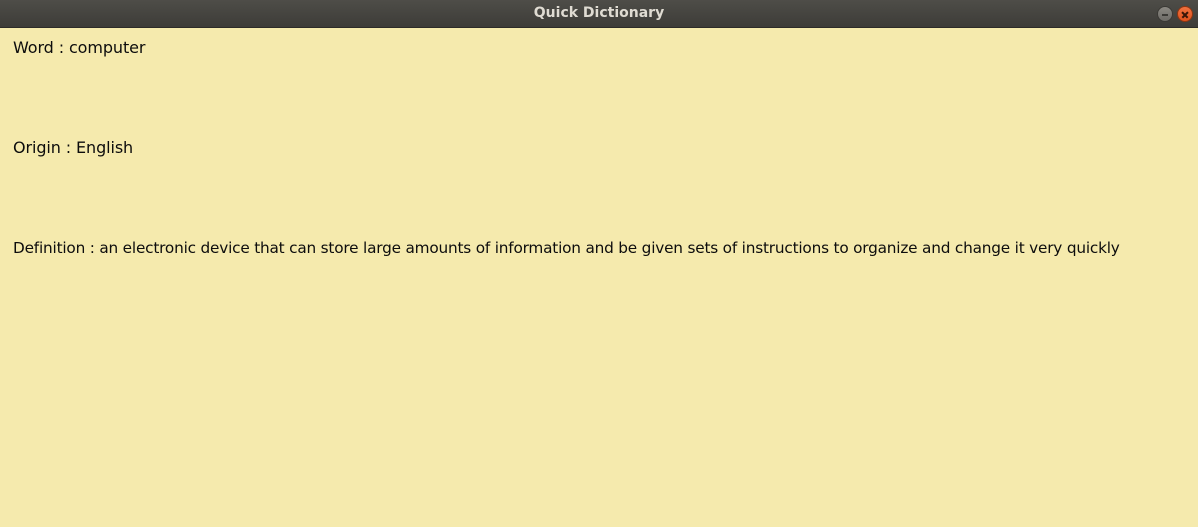 The width and height of the screenshot is (1198, 527). I want to click on title-bar: Quick Dictionary, so click(599, 14).